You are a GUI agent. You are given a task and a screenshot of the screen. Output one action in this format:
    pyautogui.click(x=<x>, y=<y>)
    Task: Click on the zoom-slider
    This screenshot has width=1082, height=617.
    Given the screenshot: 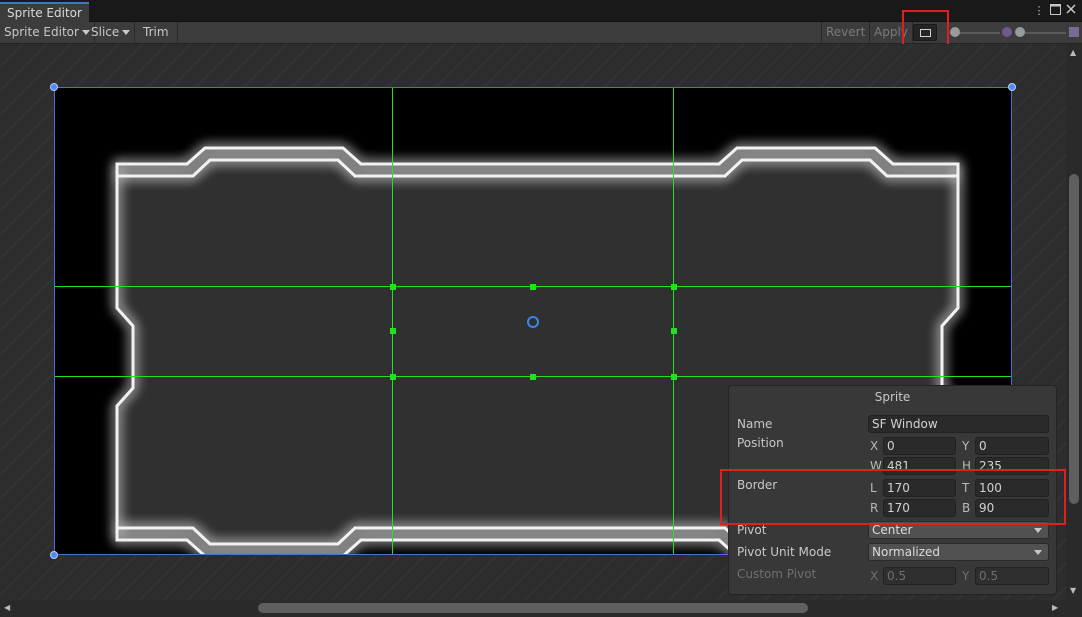 What is the action you would take?
    pyautogui.click(x=977, y=33)
    